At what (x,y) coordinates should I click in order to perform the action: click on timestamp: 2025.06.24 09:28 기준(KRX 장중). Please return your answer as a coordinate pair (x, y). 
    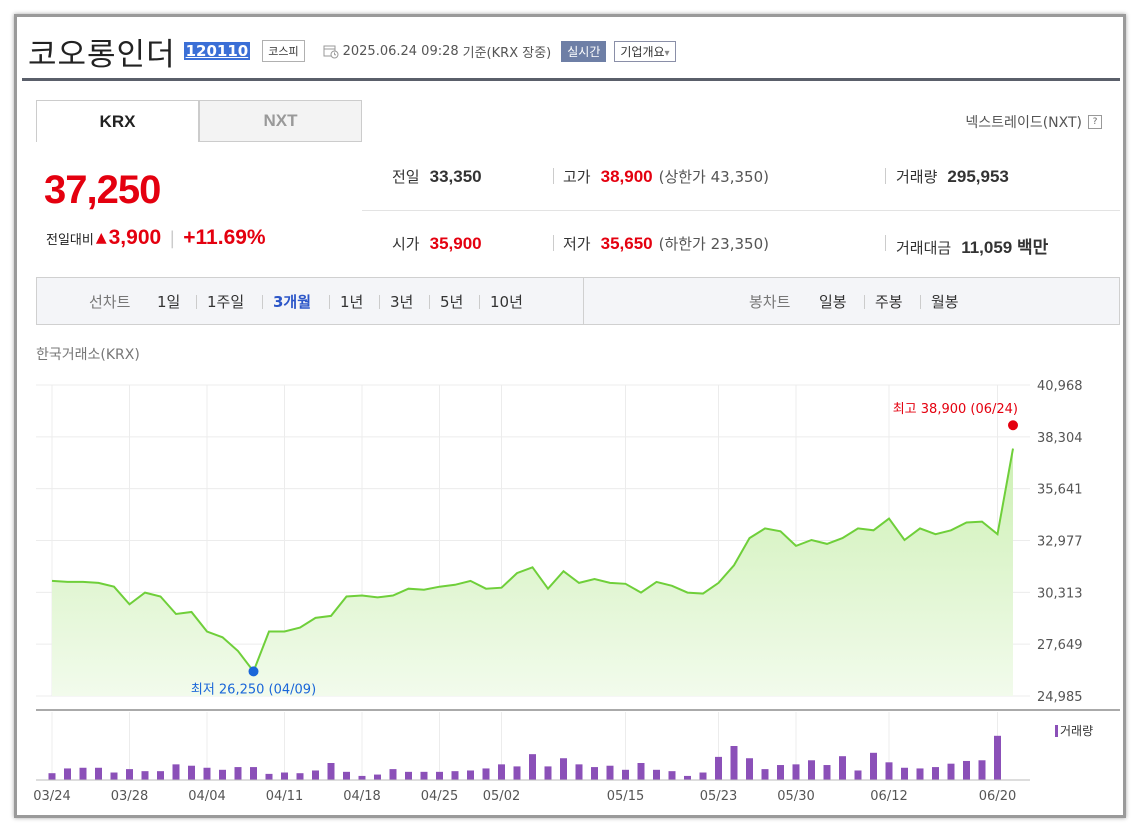
    Looking at the image, I should click on (437, 51).